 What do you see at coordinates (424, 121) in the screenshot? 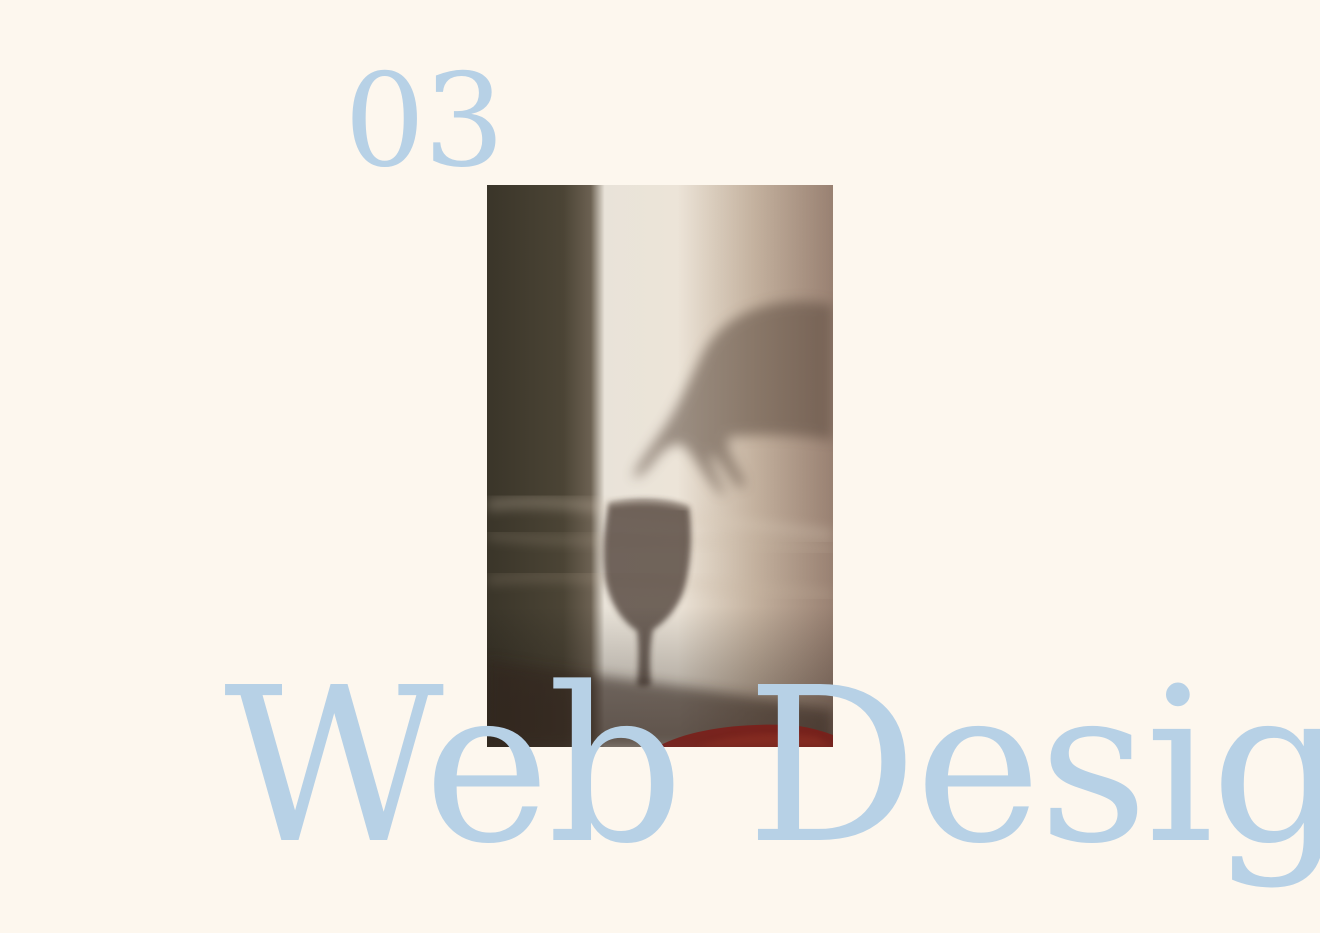
I see `section-number: 03` at bounding box center [424, 121].